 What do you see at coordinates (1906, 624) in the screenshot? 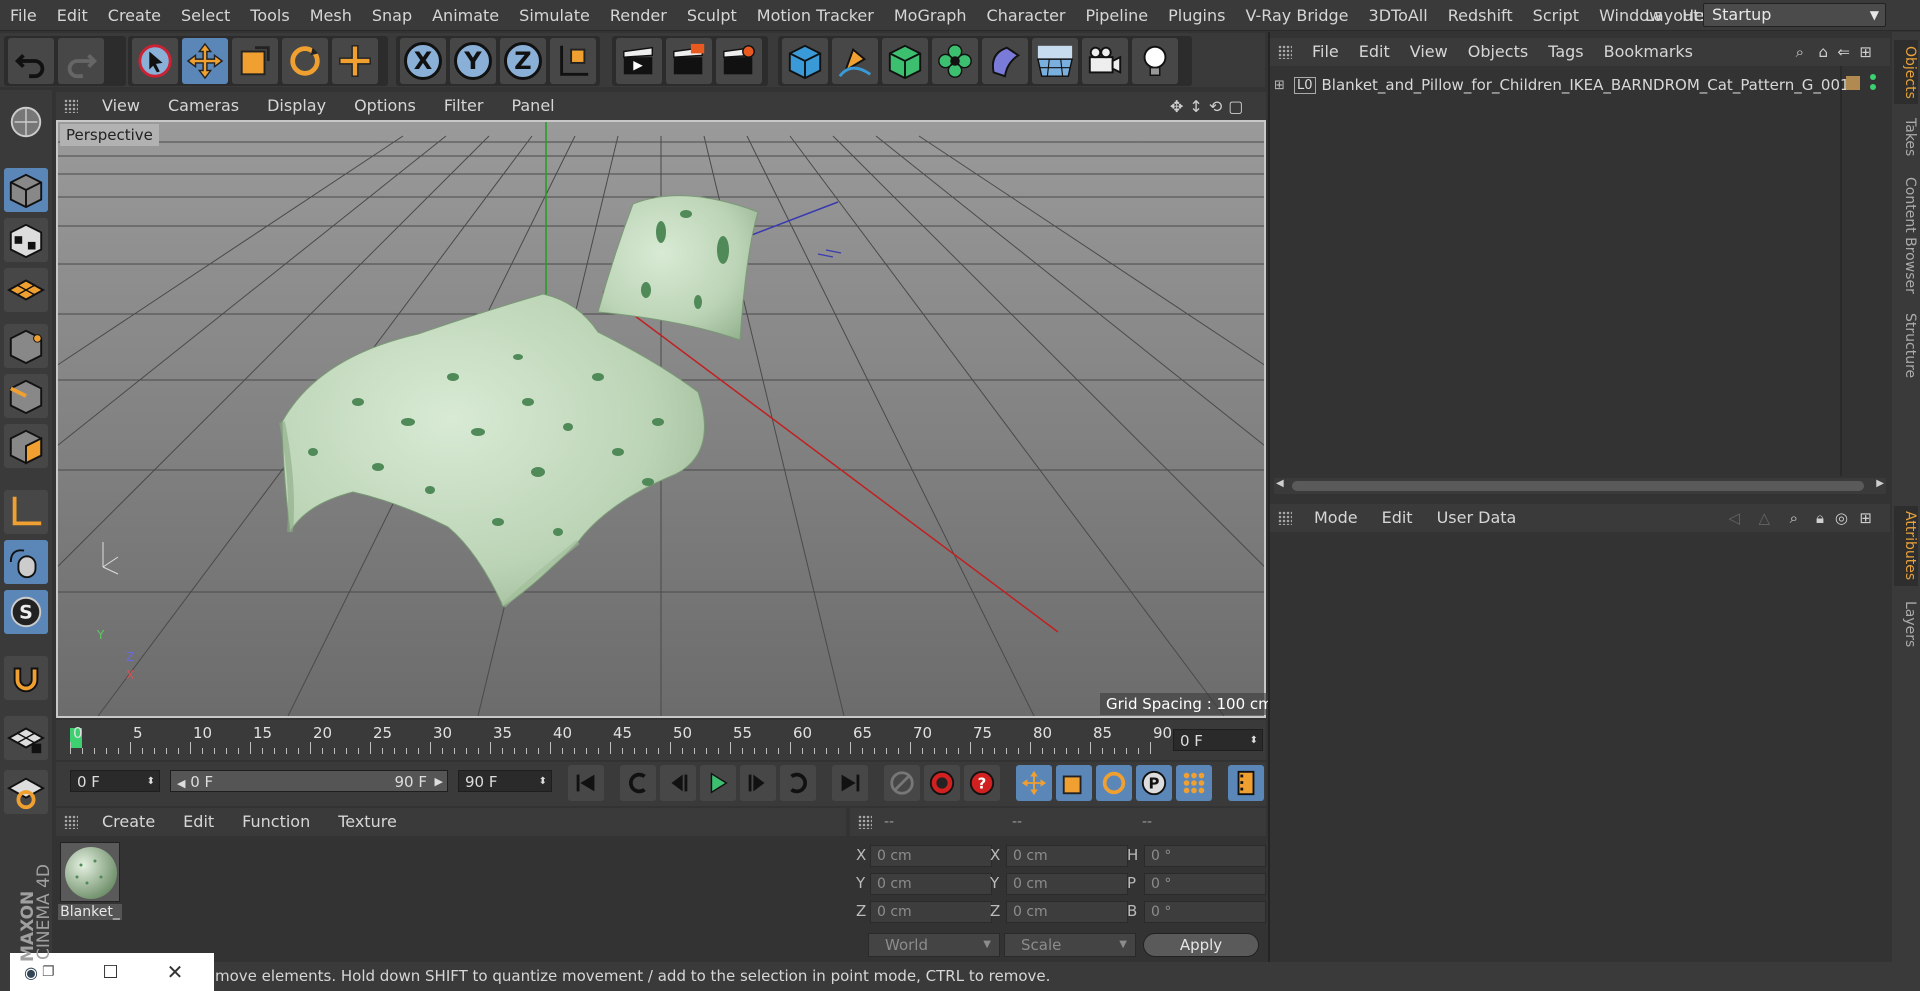
I see `tab-layers: Layers` at bounding box center [1906, 624].